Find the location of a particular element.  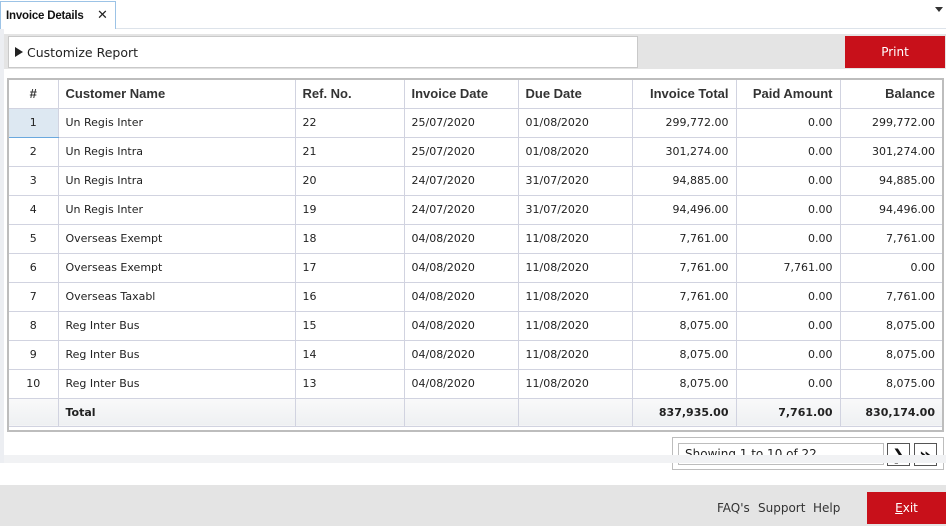

ref-no-cell: 15 is located at coordinates (349, 325).